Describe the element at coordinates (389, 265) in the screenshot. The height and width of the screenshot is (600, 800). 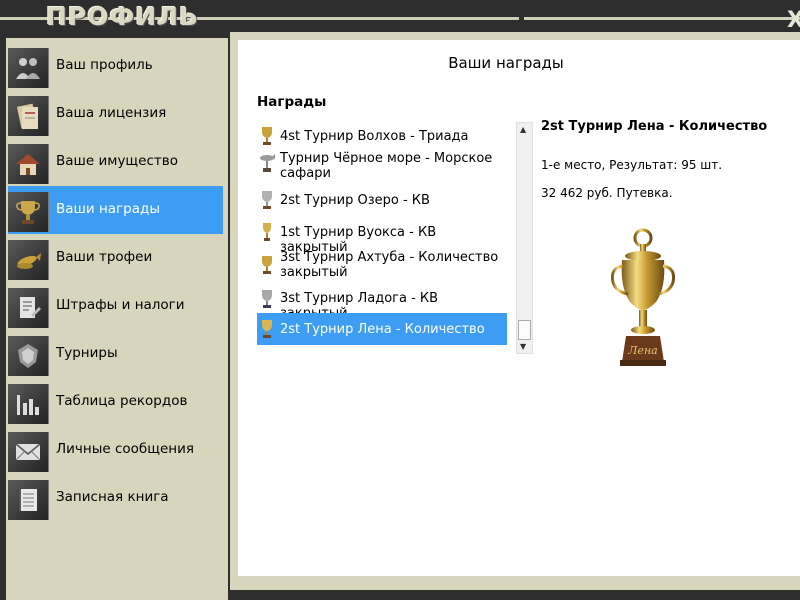
I see `award-label: 3st Турнир Ахтуба - Количество закрытый` at that location.